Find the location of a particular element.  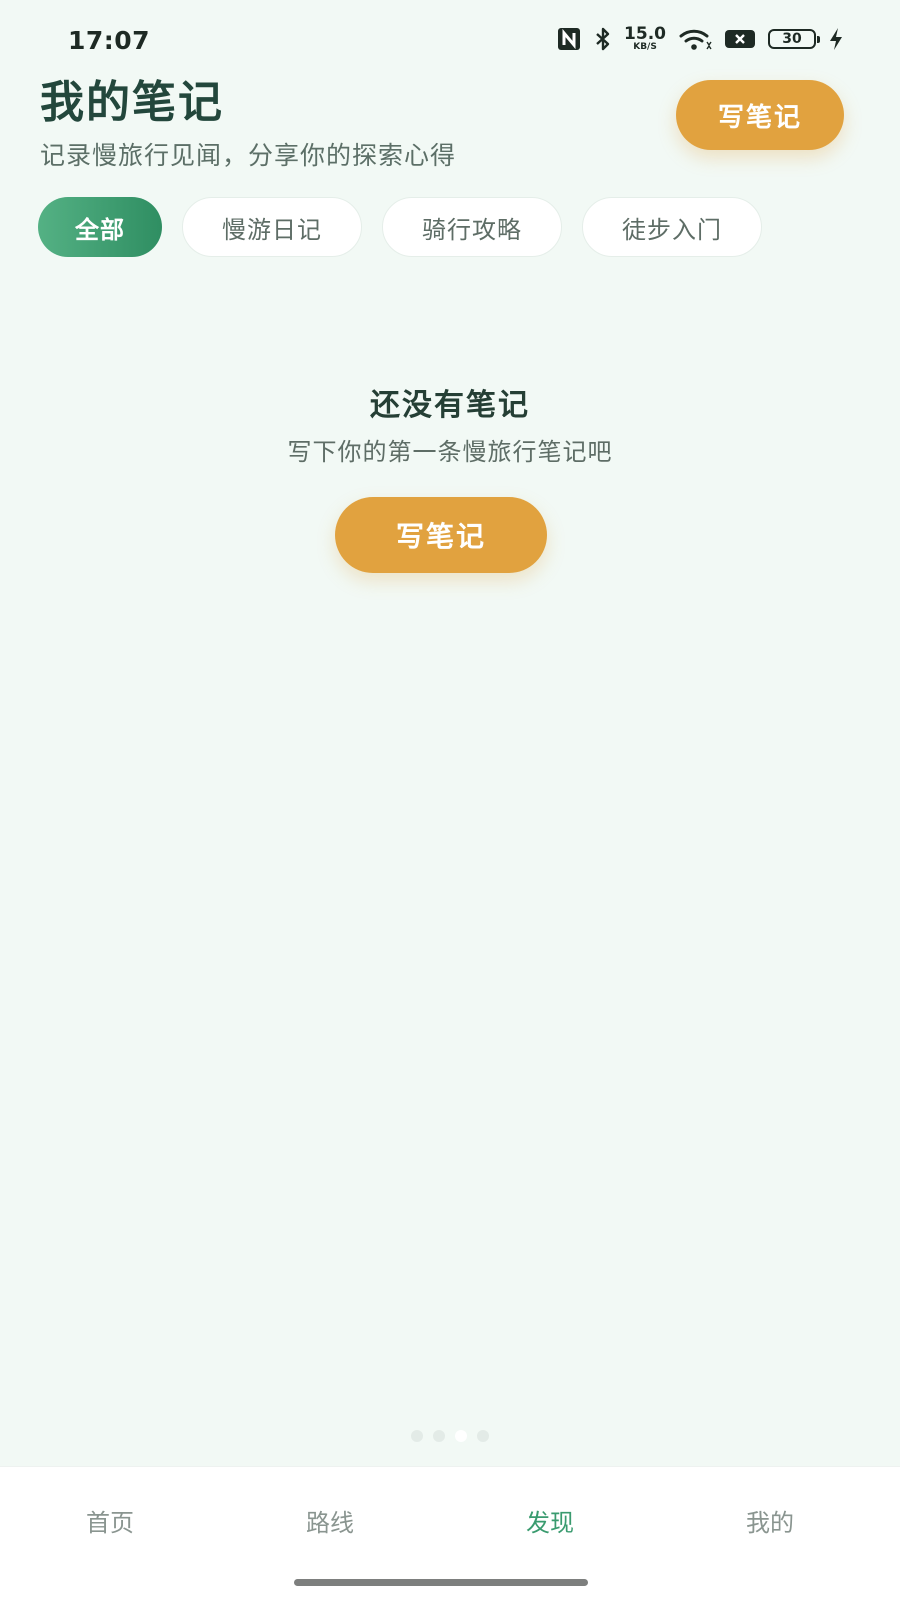

home-indicator is located at coordinates (441, 1582).